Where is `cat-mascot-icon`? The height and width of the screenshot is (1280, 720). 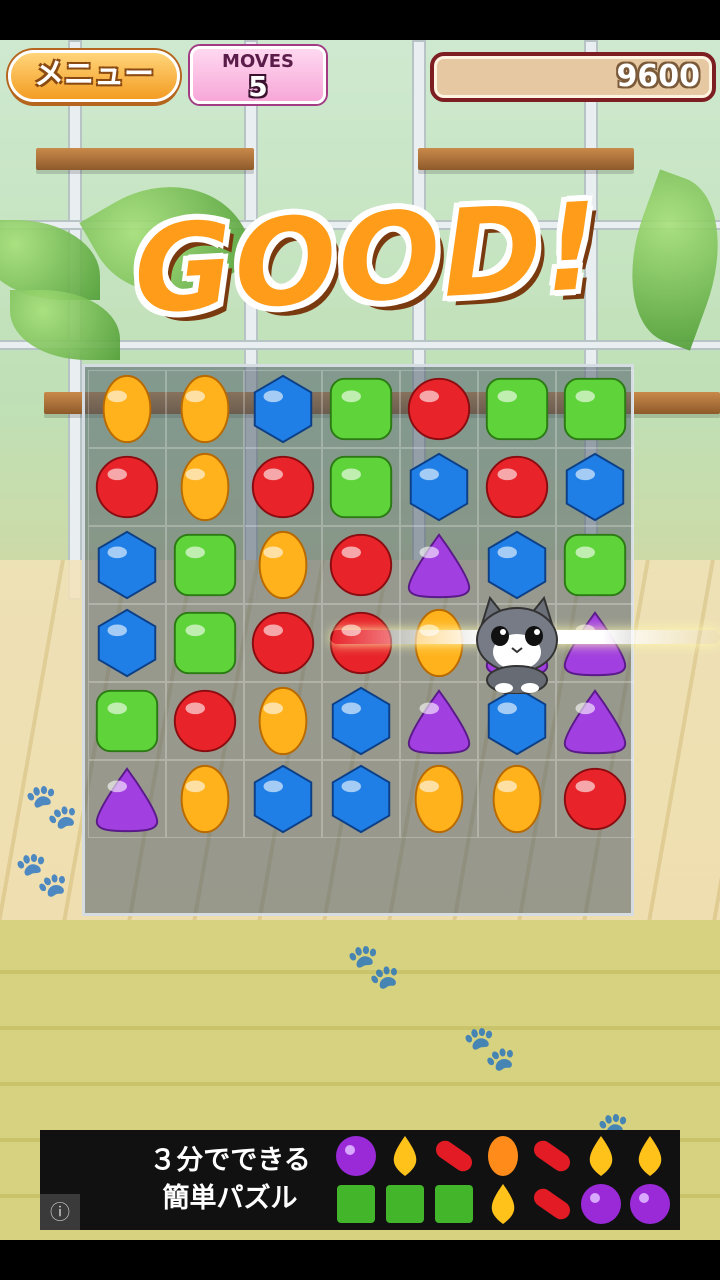
cat-mascot-icon is located at coordinates (517, 644).